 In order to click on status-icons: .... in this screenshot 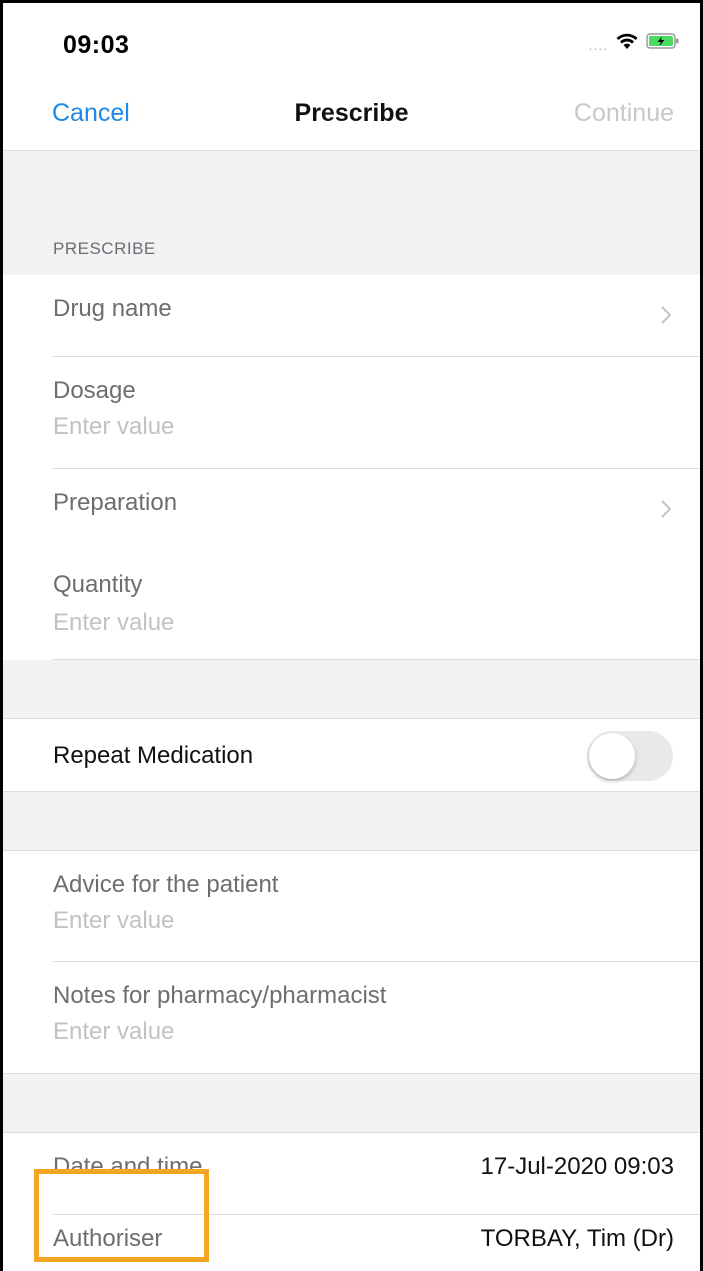, I will do `click(634, 41)`.